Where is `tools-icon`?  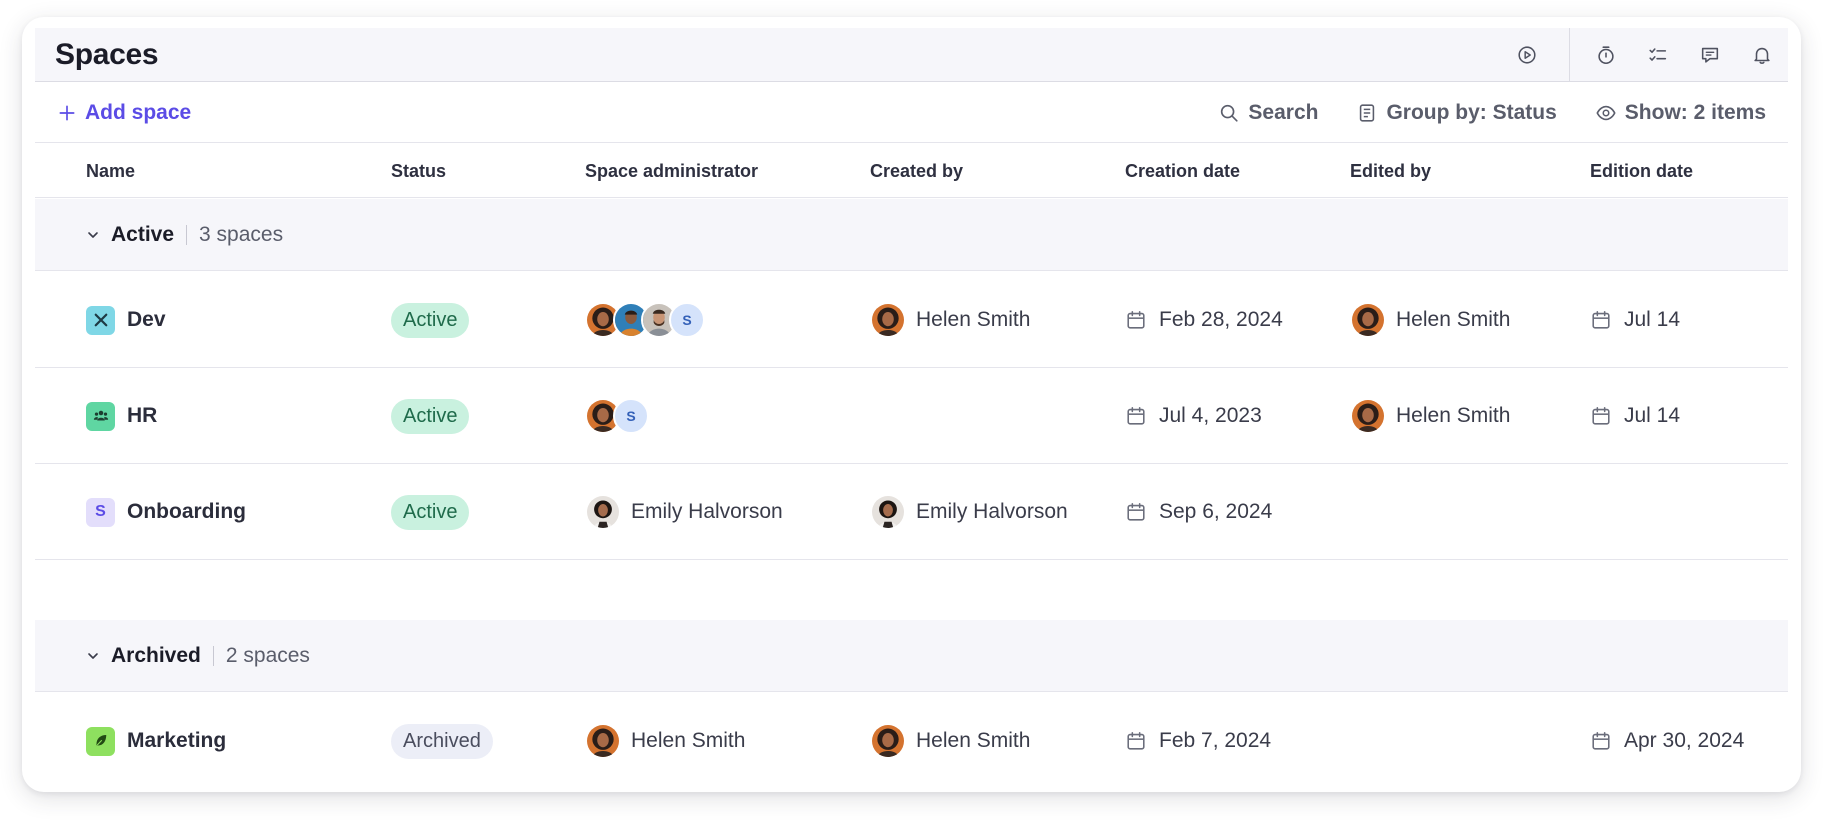
tools-icon is located at coordinates (100, 320).